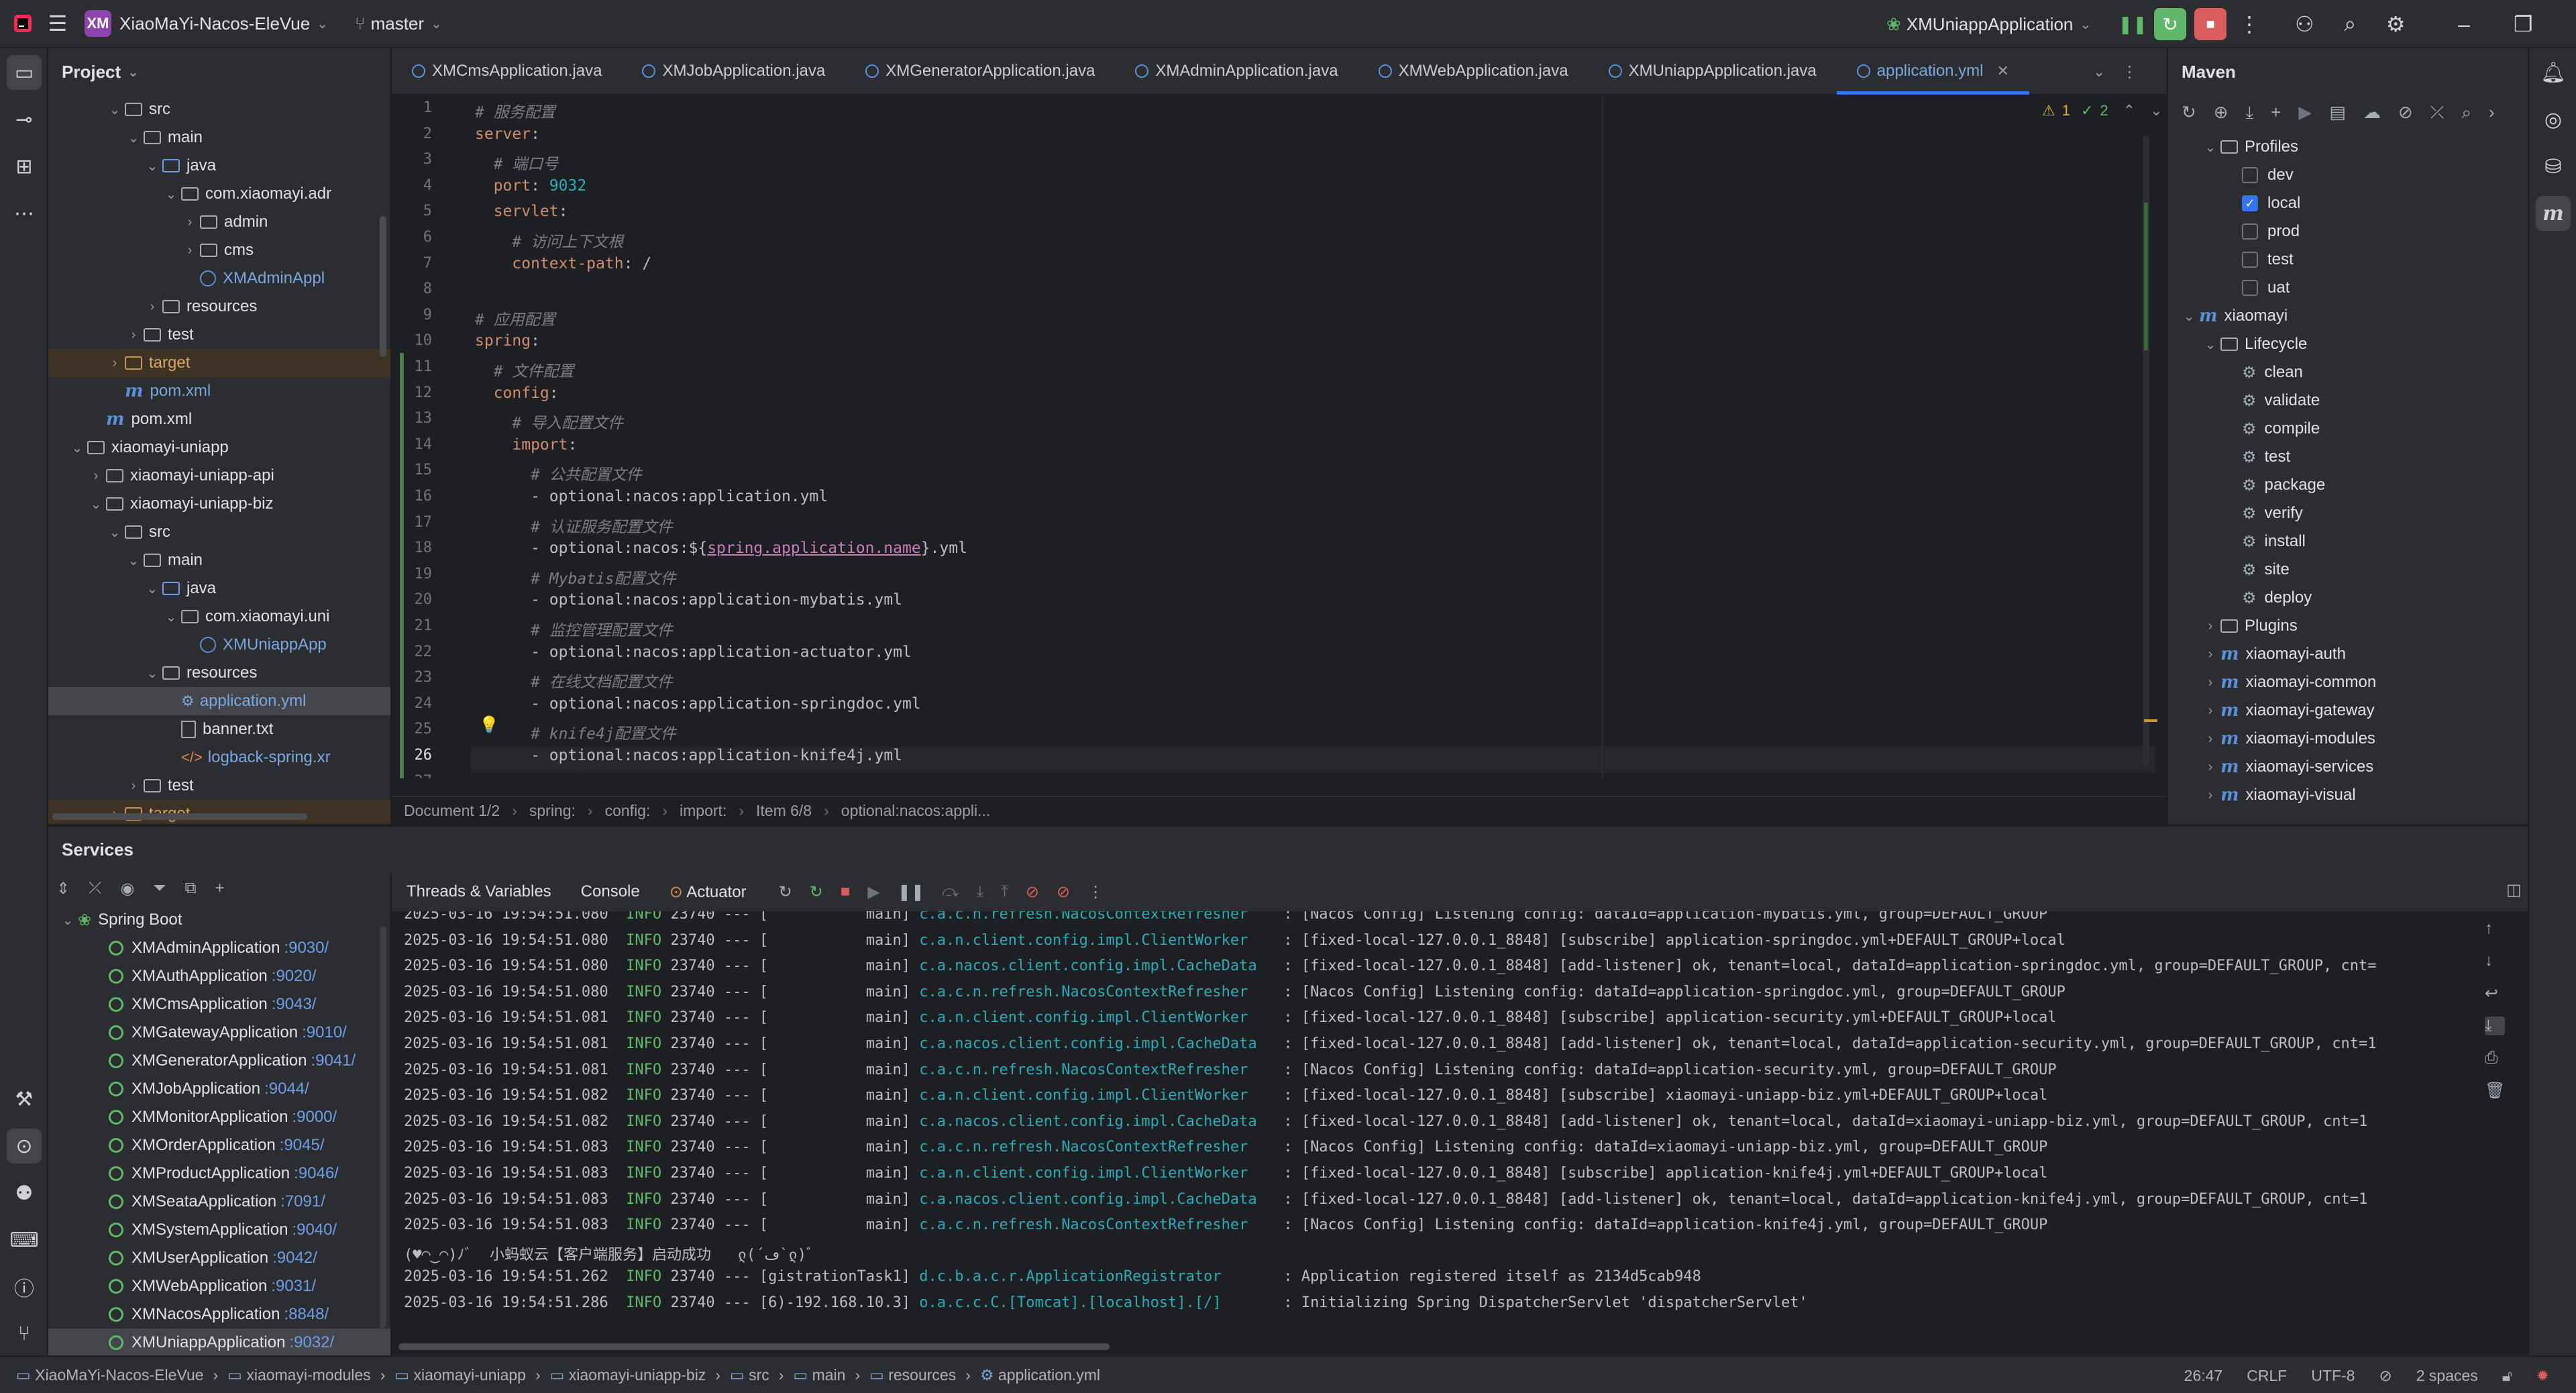 The image size is (2576, 1393). I want to click on service-port-link: :9010/, so click(324, 1032).